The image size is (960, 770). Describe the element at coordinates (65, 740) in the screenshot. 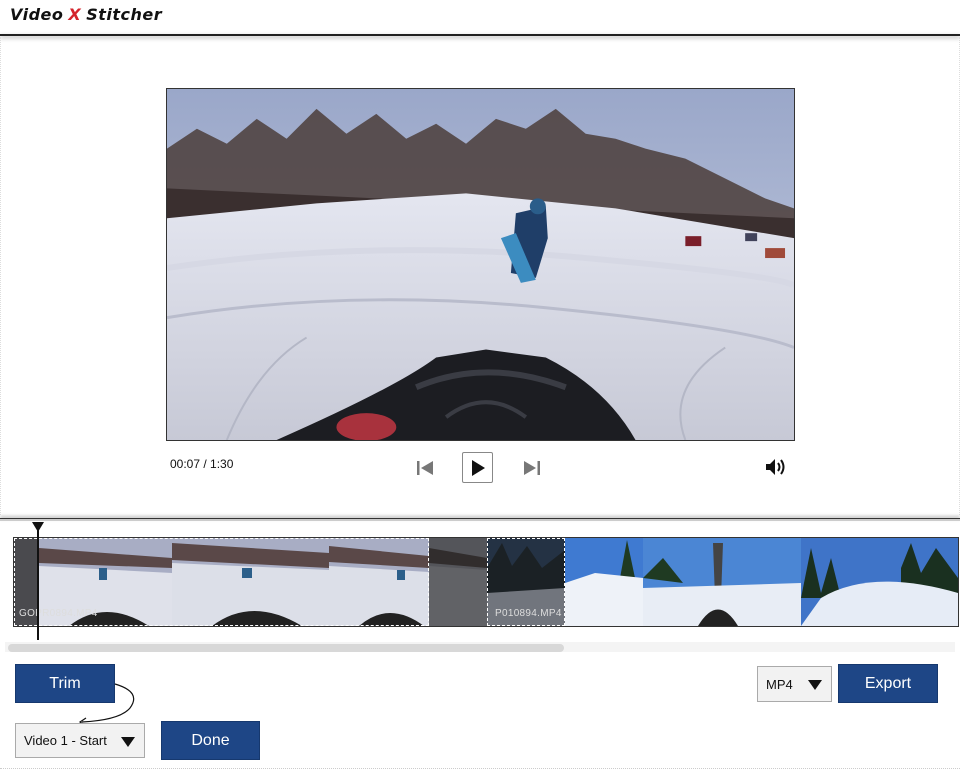

I see `position-select-value: Video 1 - Start` at that location.